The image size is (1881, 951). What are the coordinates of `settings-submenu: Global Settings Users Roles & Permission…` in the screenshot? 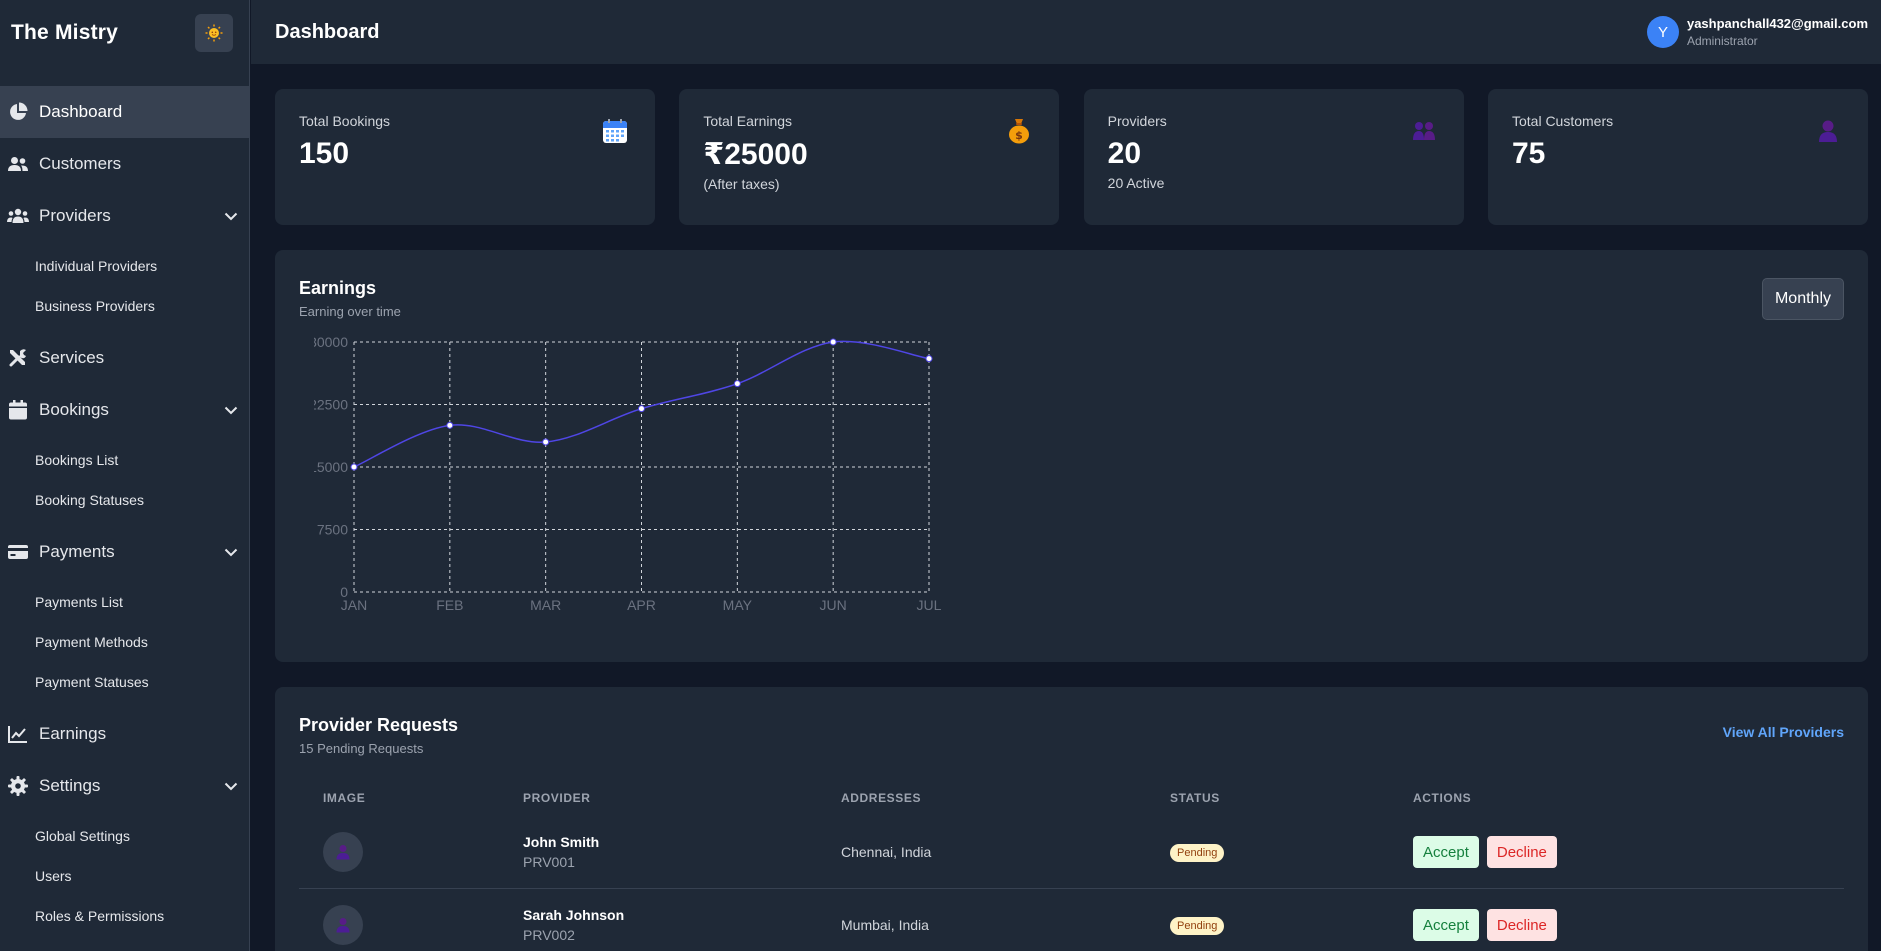 It's located at (124, 877).